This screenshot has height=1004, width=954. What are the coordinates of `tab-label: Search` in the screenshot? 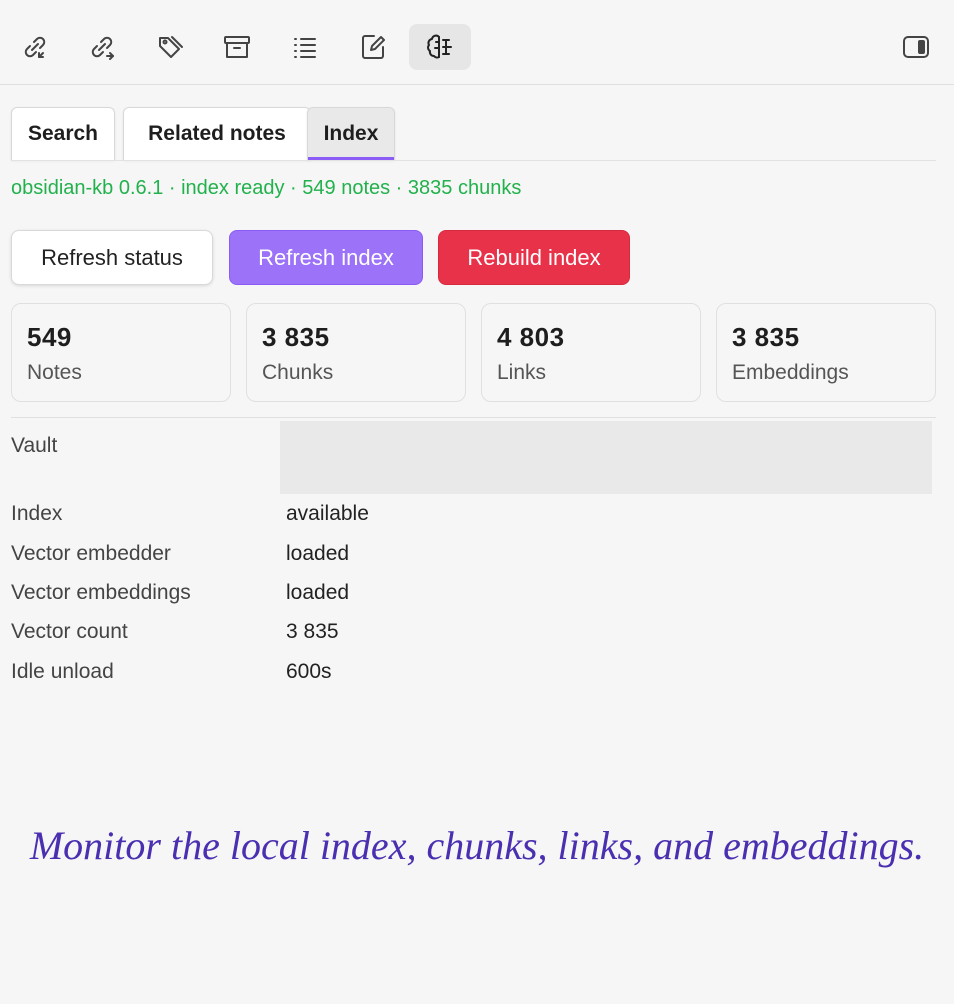 It's located at (63, 133).